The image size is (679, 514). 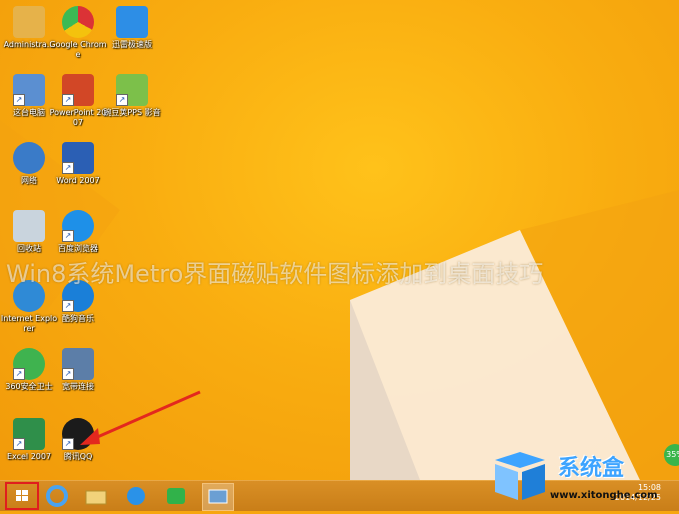 I want to click on watermark: 系统盒 www.xitonghe.com, so click(x=584, y=480).